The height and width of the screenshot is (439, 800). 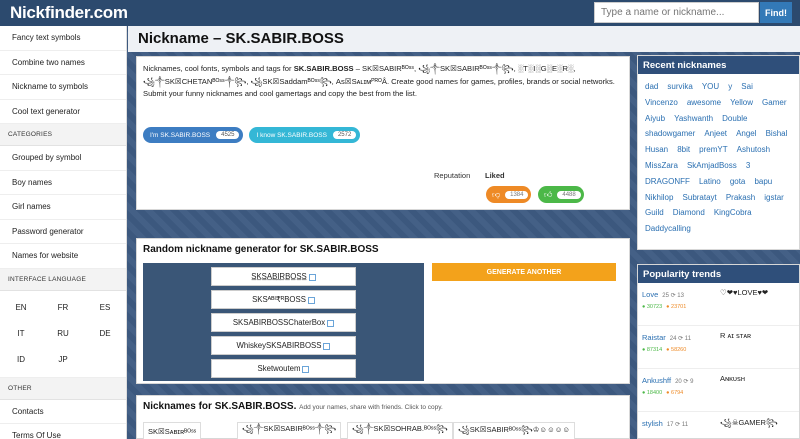 I want to click on recent-nickname-link: survika, so click(x=679, y=86).